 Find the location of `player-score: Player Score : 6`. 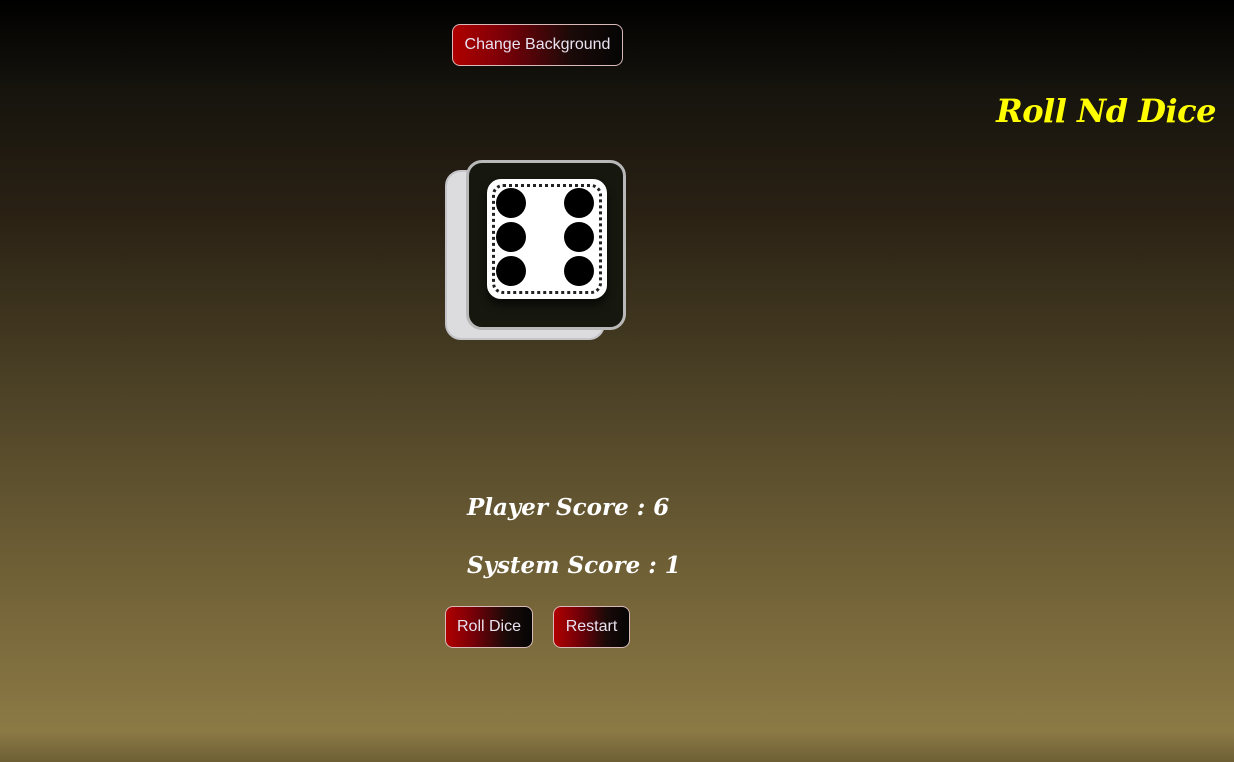

player-score: Player Score : 6 is located at coordinates (568, 507).